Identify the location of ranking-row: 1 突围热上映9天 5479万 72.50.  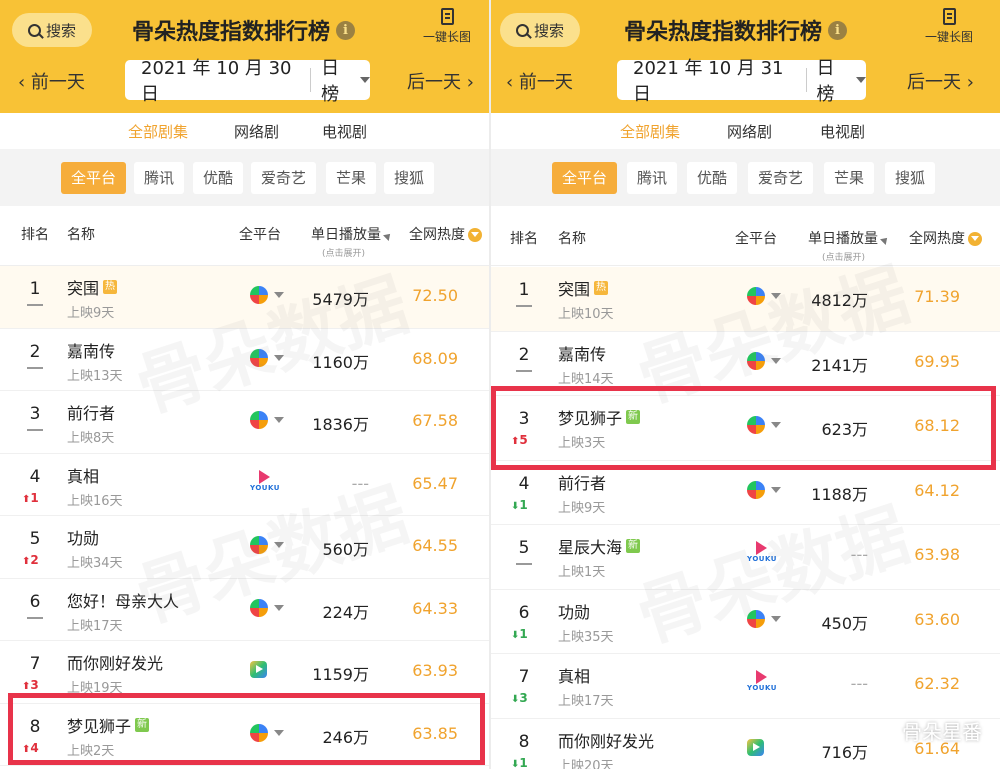
(245, 297).